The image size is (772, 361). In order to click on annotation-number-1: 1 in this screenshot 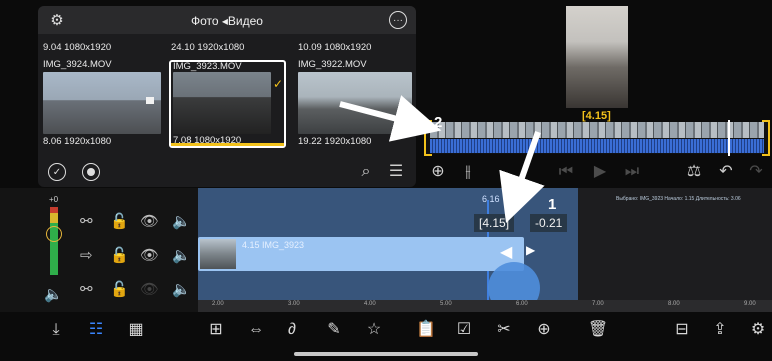, I will do `click(552, 204)`.